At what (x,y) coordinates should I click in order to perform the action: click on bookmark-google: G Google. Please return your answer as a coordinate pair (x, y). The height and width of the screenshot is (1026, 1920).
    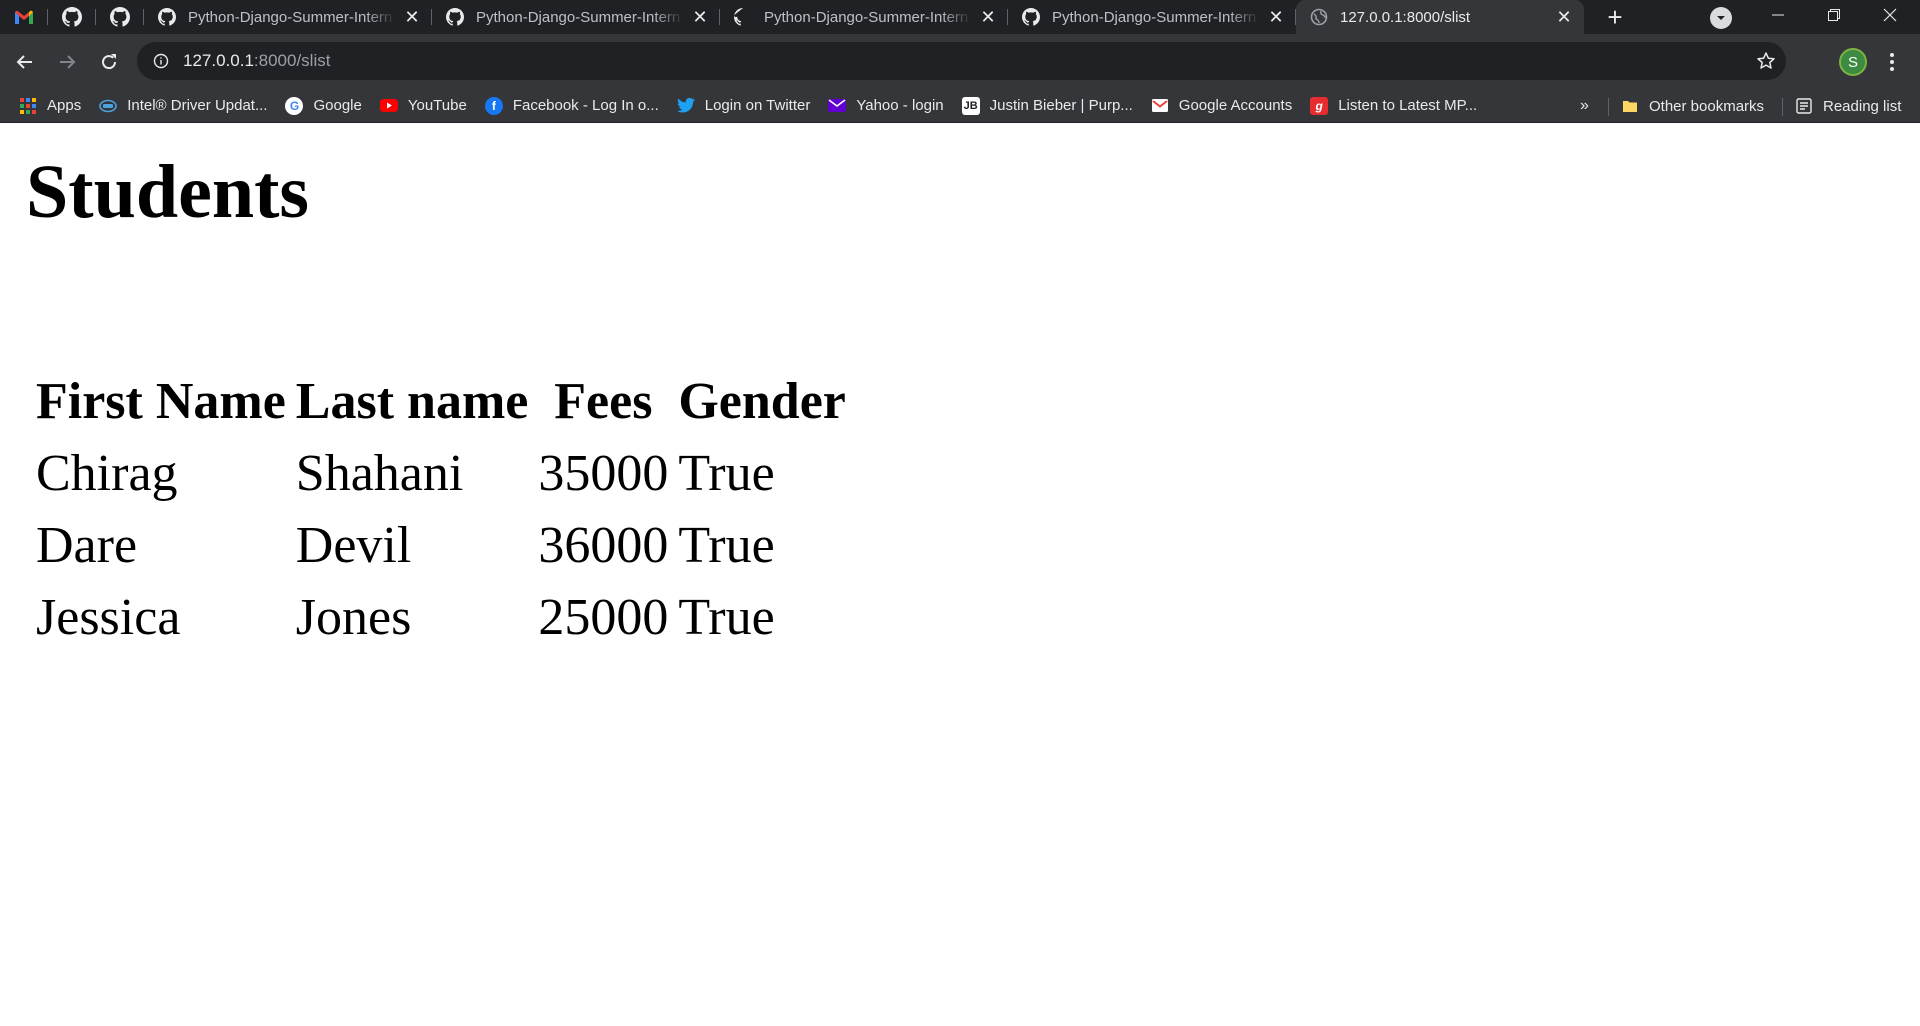
    Looking at the image, I should click on (323, 106).